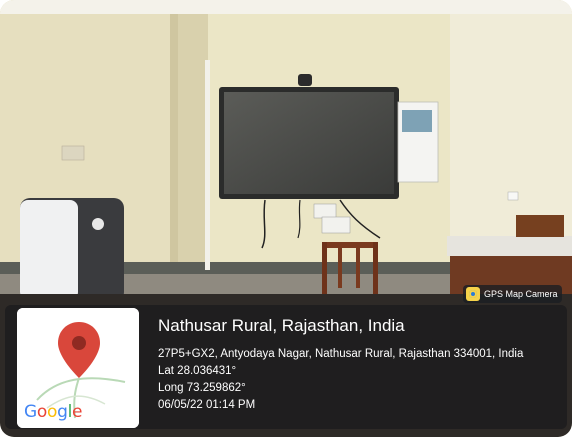  What do you see at coordinates (473, 294) in the screenshot?
I see `gps-map-camera-icon` at bounding box center [473, 294].